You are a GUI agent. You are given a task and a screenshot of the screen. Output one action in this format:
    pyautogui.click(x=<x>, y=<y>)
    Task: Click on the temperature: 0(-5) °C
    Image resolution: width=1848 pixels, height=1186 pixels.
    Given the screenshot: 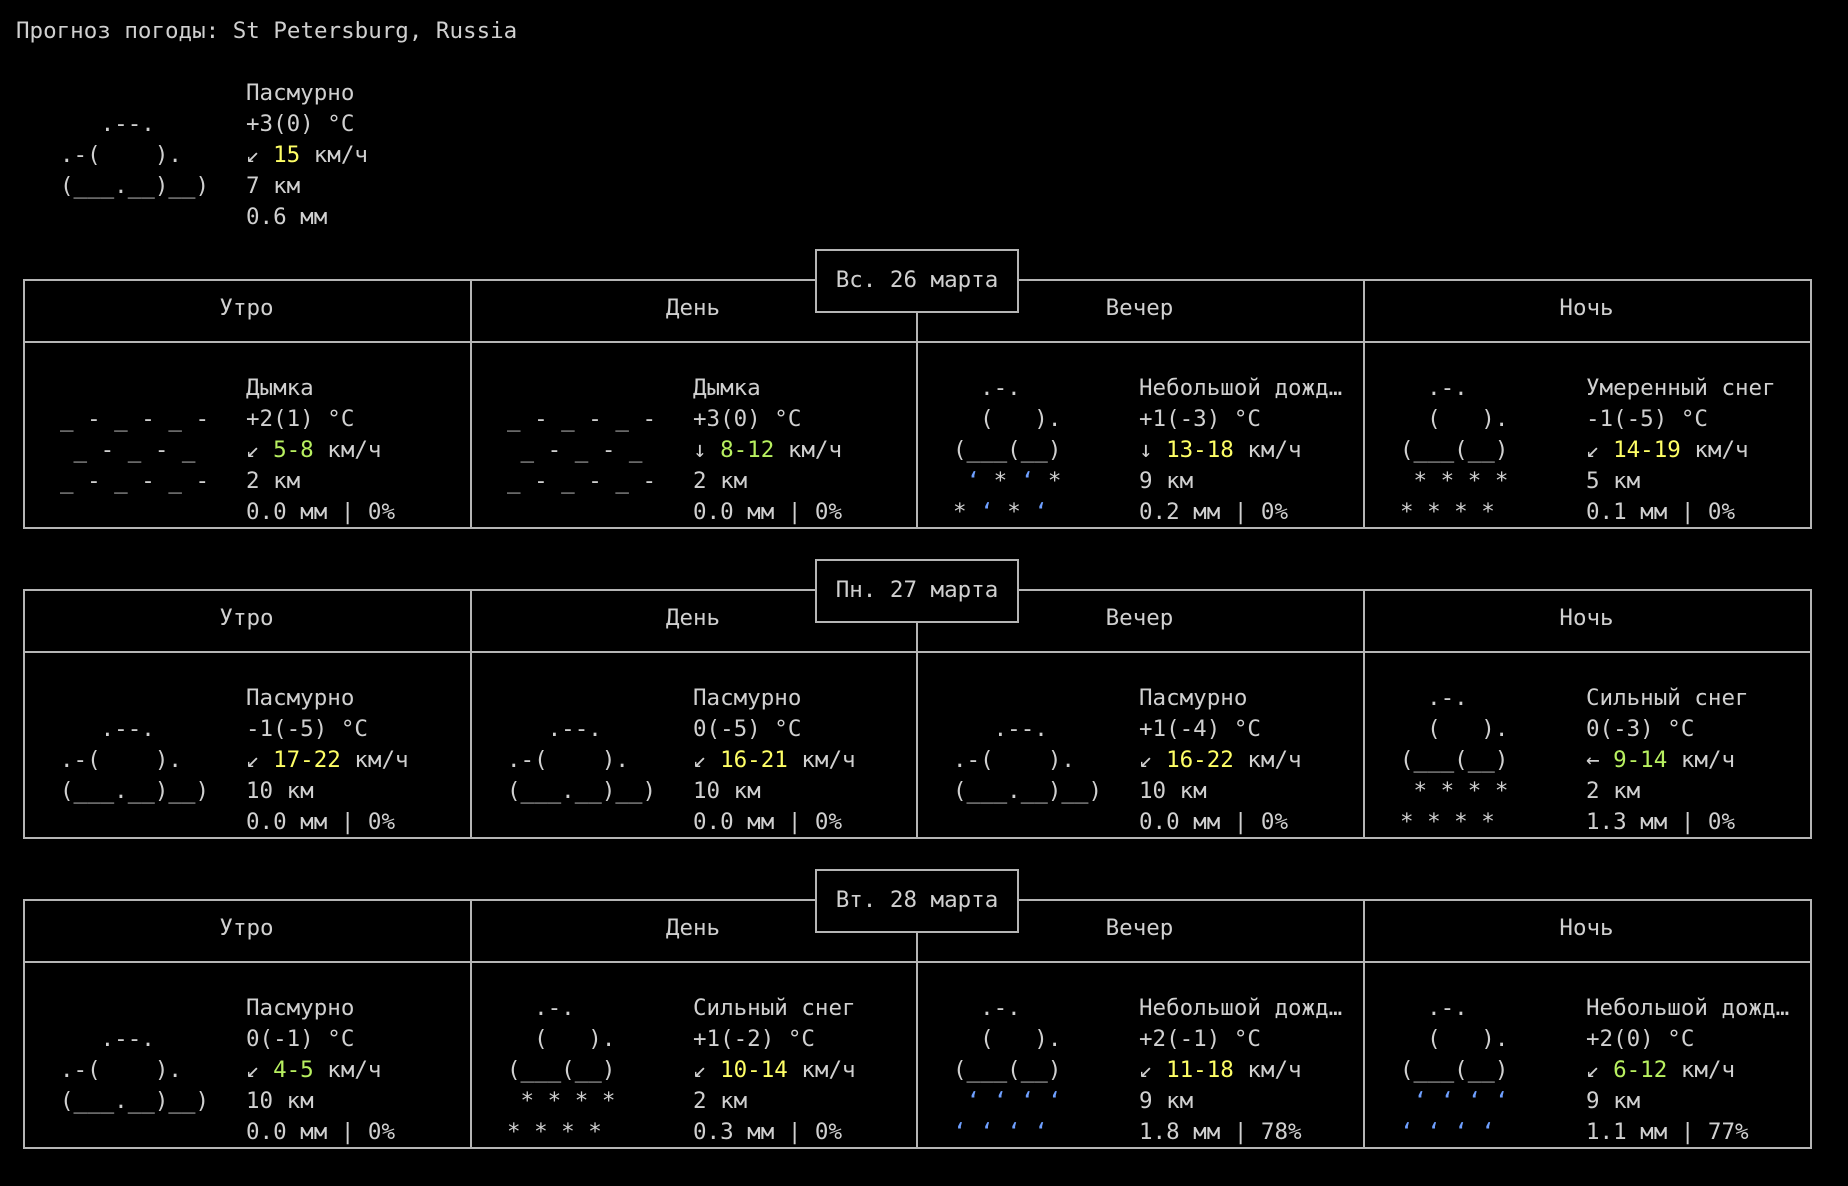 What is the action you would take?
    pyautogui.click(x=747, y=729)
    